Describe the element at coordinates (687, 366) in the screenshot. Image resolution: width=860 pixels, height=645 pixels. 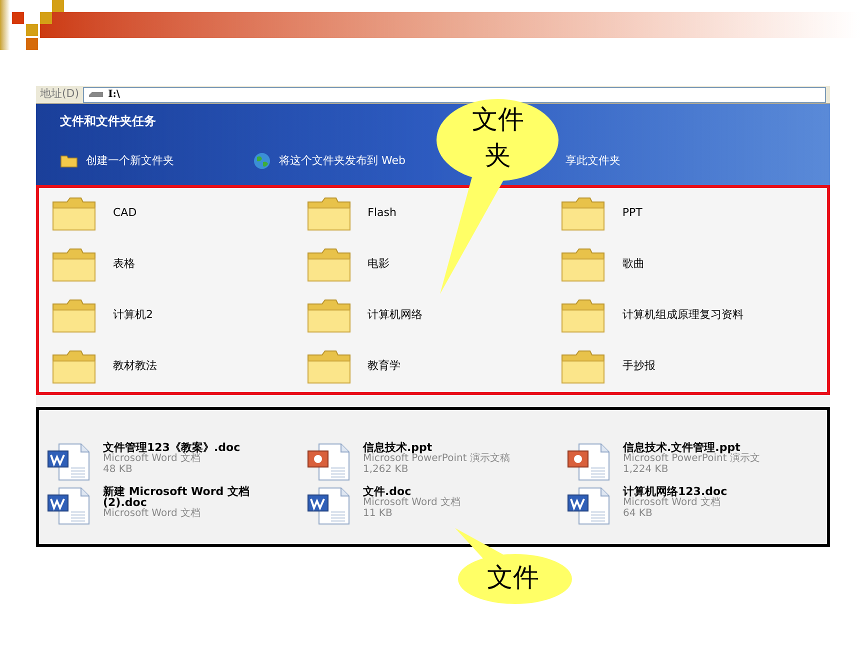
I see `folder-item: 手抄报` at that location.